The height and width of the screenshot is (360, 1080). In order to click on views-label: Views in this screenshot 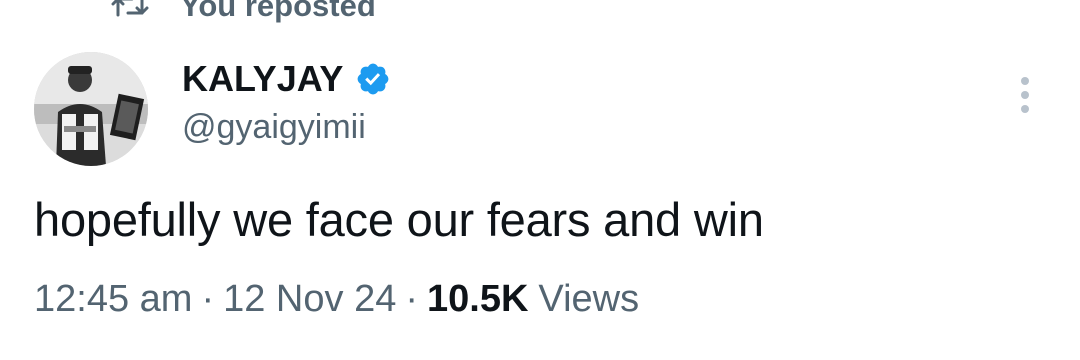, I will do `click(589, 299)`.